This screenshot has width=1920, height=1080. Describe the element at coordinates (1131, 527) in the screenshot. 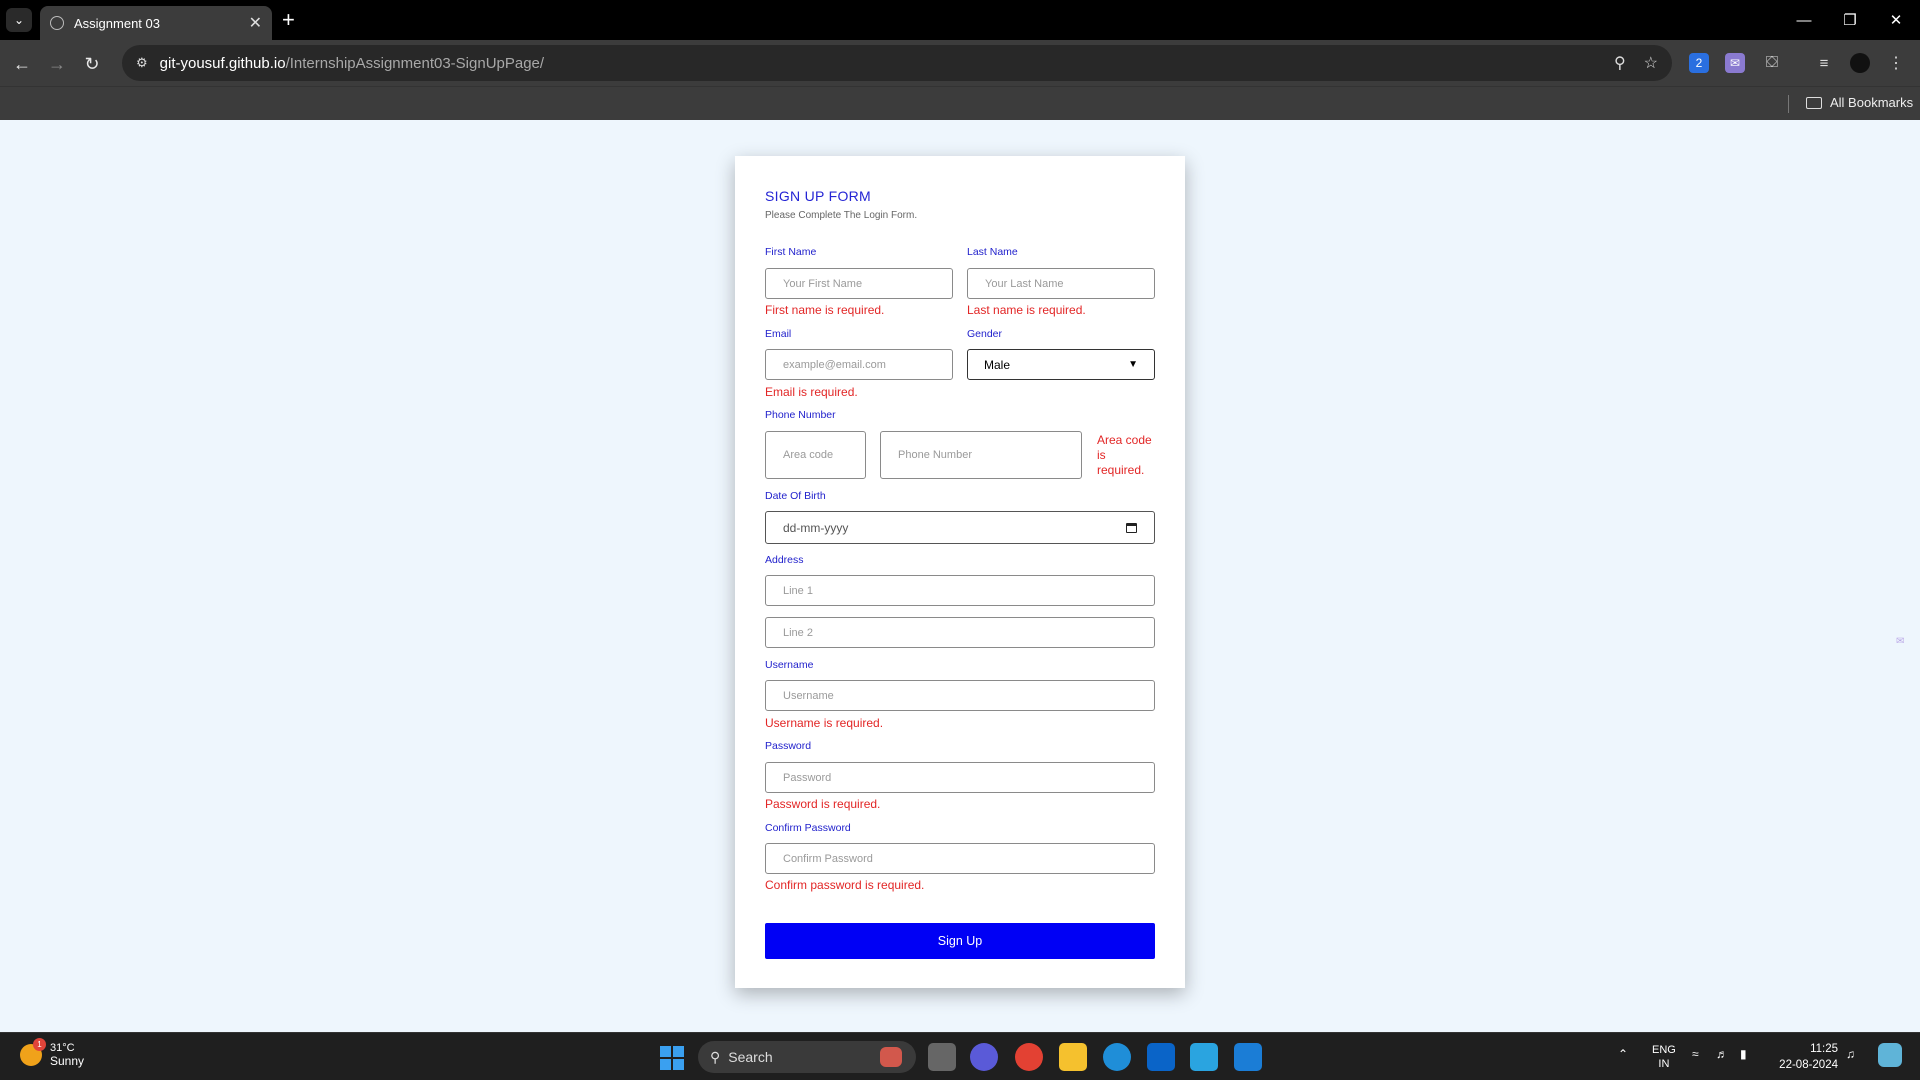

I see `calendar-icon` at that location.